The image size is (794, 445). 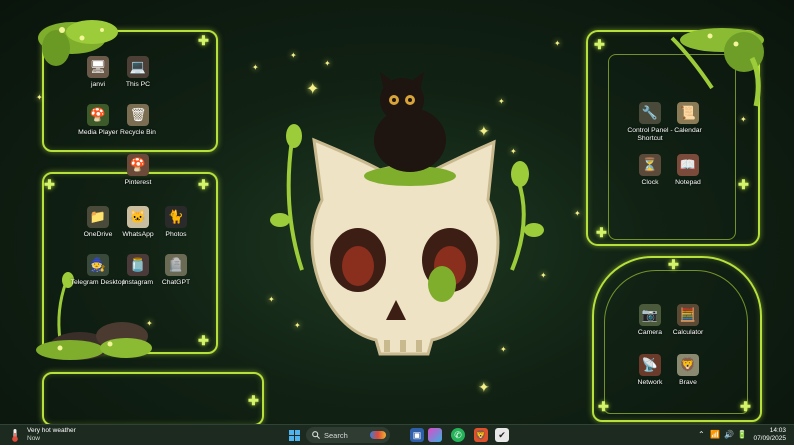 I want to click on telegram-icon: 🧙, so click(x=98, y=265).